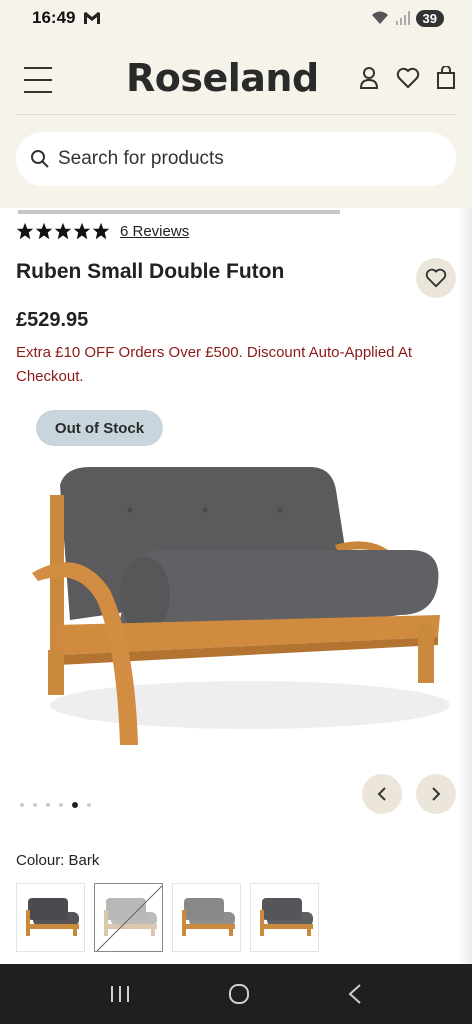 The image size is (472, 1024). I want to click on wifi-icon, so click(379, 17).